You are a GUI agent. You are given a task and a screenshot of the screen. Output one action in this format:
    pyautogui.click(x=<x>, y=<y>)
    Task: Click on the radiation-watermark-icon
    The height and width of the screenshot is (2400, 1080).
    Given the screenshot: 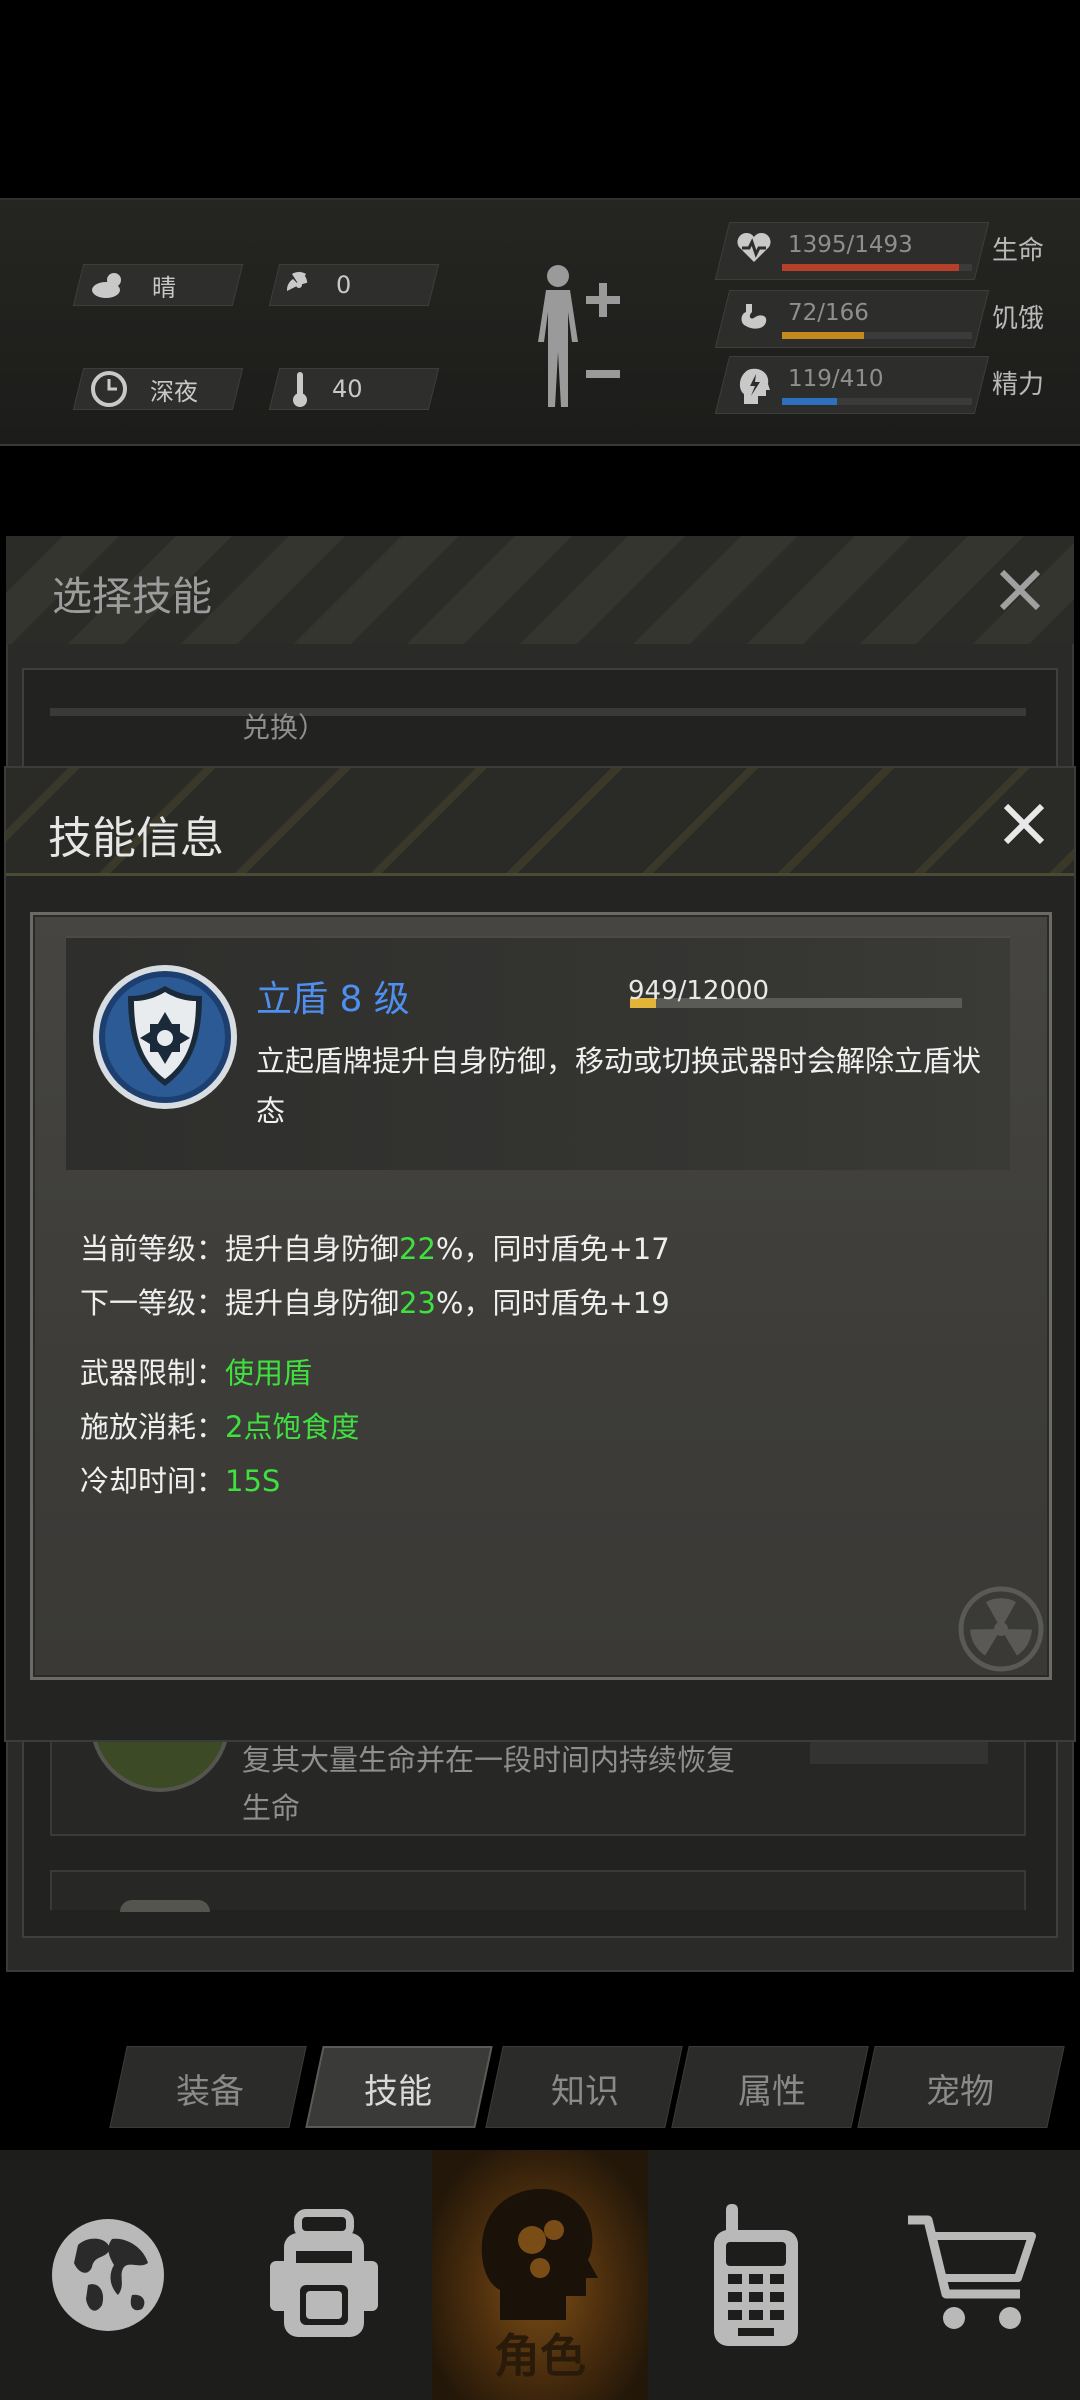 What is the action you would take?
    pyautogui.click(x=1001, y=1631)
    